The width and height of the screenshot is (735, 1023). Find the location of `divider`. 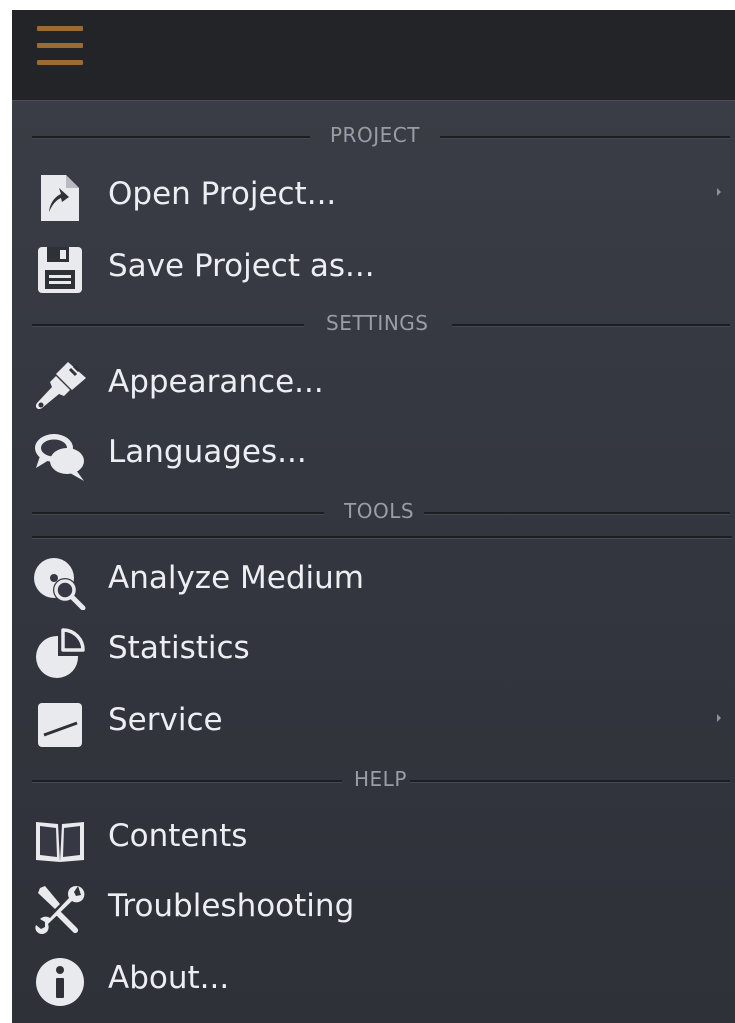

divider is located at coordinates (382, 537).